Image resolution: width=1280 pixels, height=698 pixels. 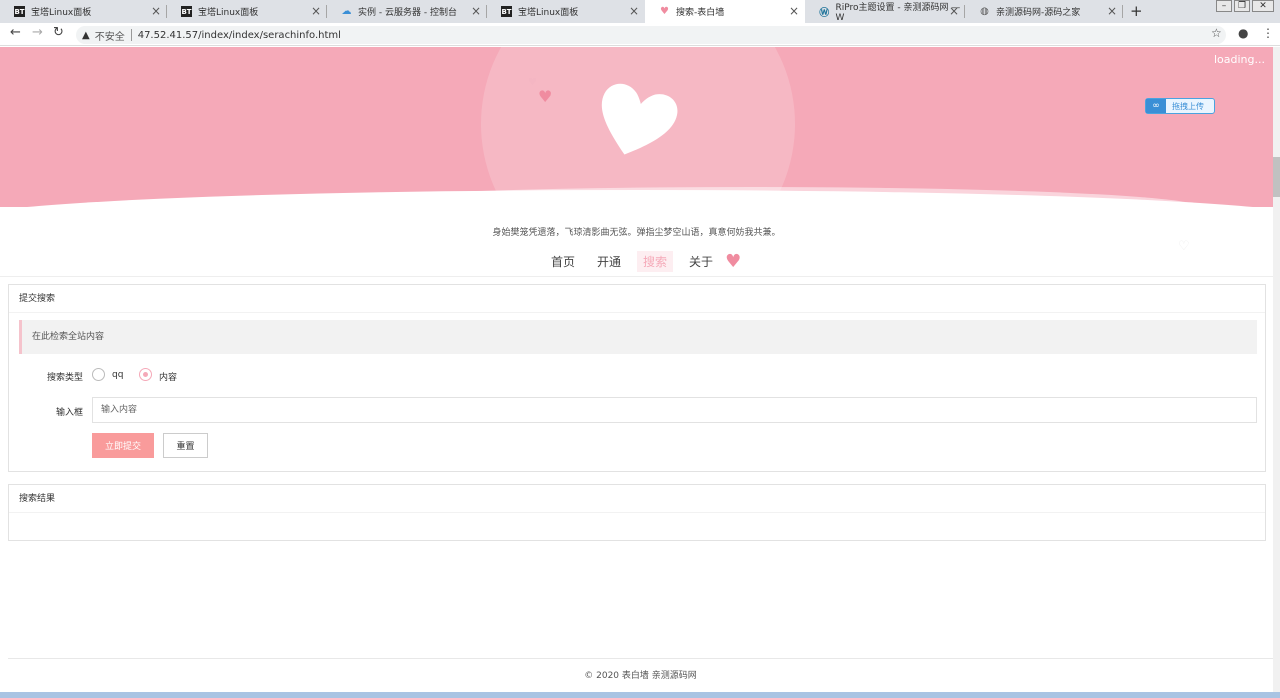 I want to click on nav-item-search: 搜索, so click(x=655, y=261).